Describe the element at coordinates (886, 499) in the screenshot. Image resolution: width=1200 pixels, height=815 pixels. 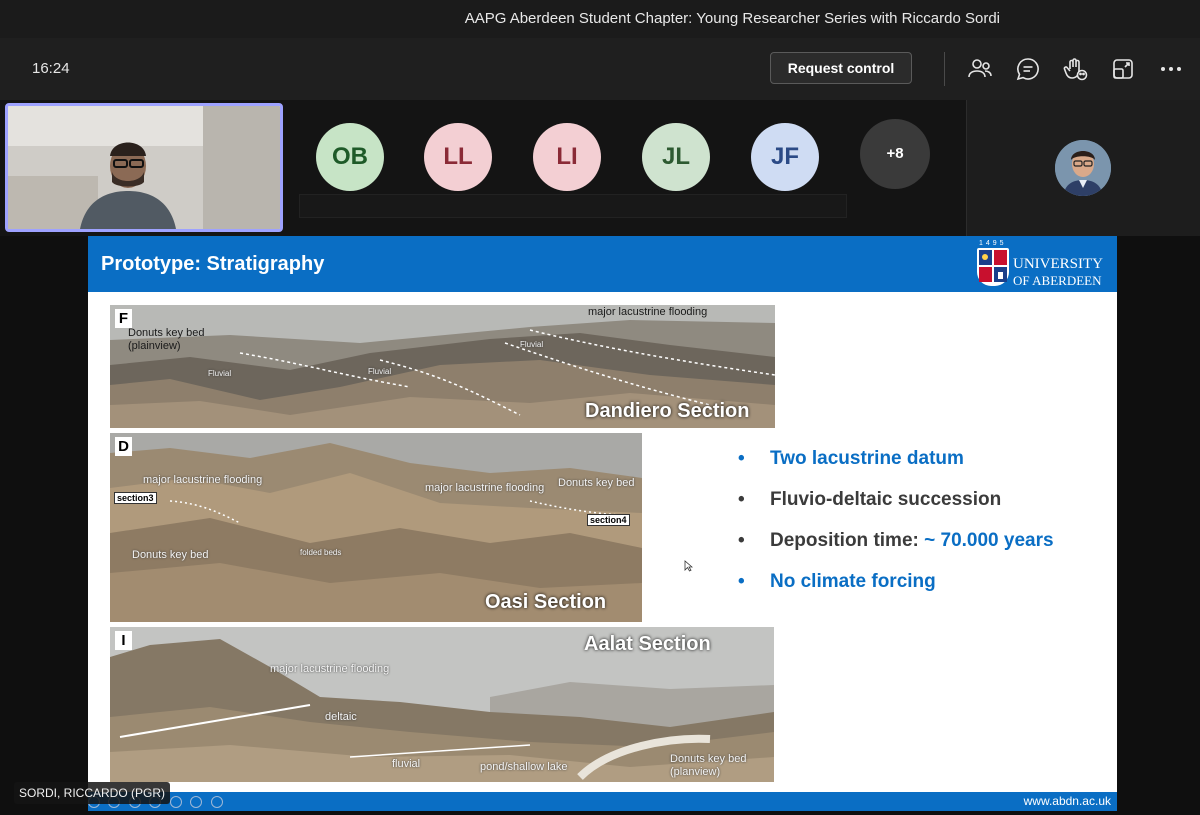
I see `bullet-text: Fluvio-deltaic succession` at that location.